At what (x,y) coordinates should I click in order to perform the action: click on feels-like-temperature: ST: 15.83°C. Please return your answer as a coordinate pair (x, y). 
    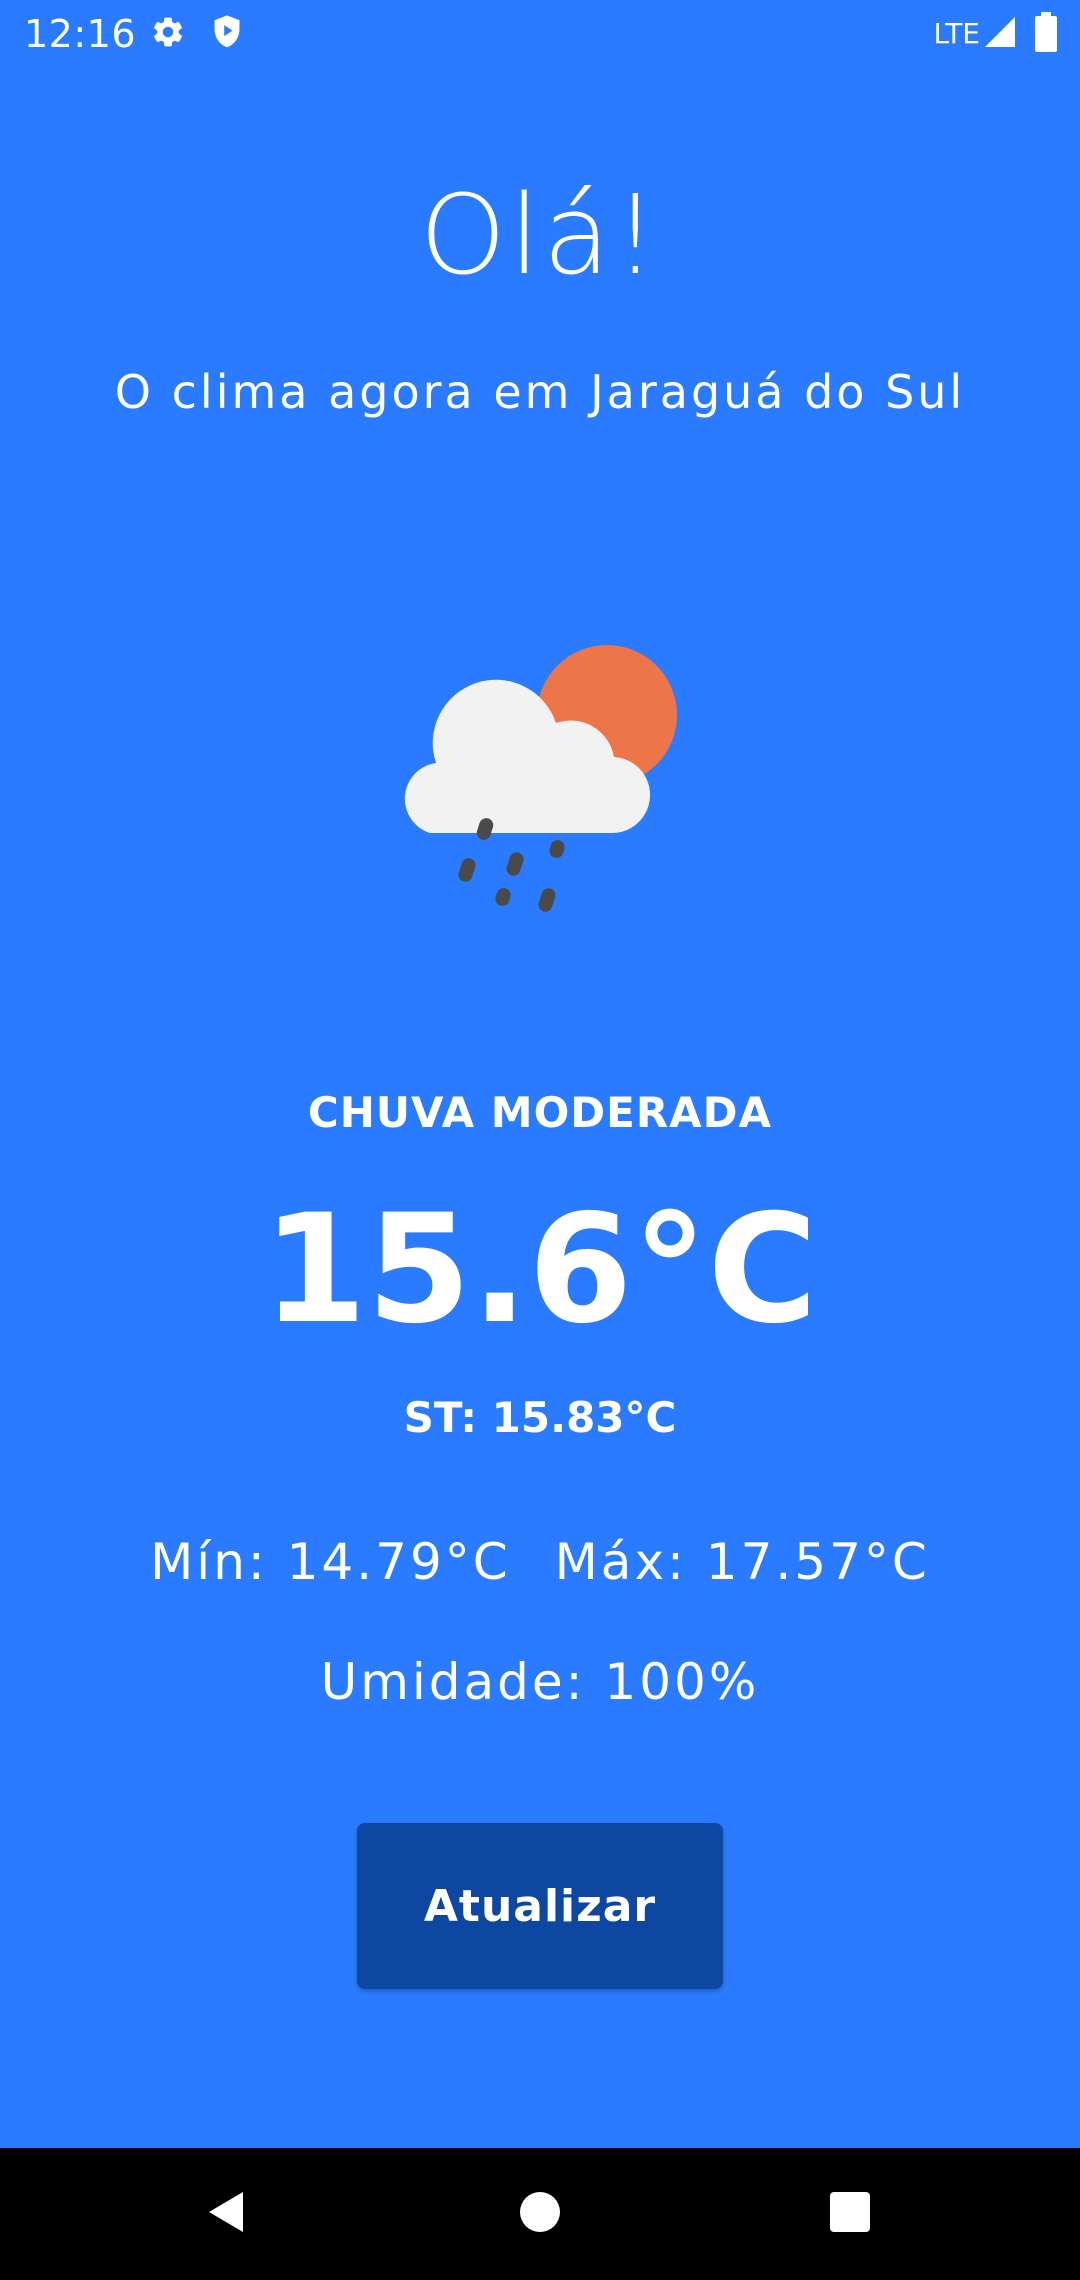
    Looking at the image, I should click on (540, 1417).